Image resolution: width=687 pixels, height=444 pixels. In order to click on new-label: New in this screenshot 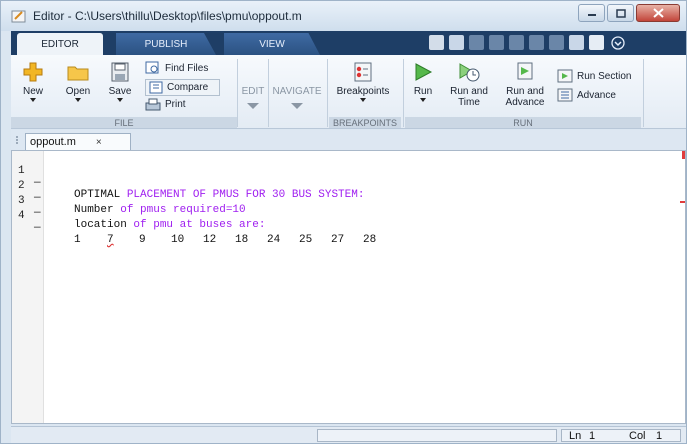, I will do `click(32, 91)`.